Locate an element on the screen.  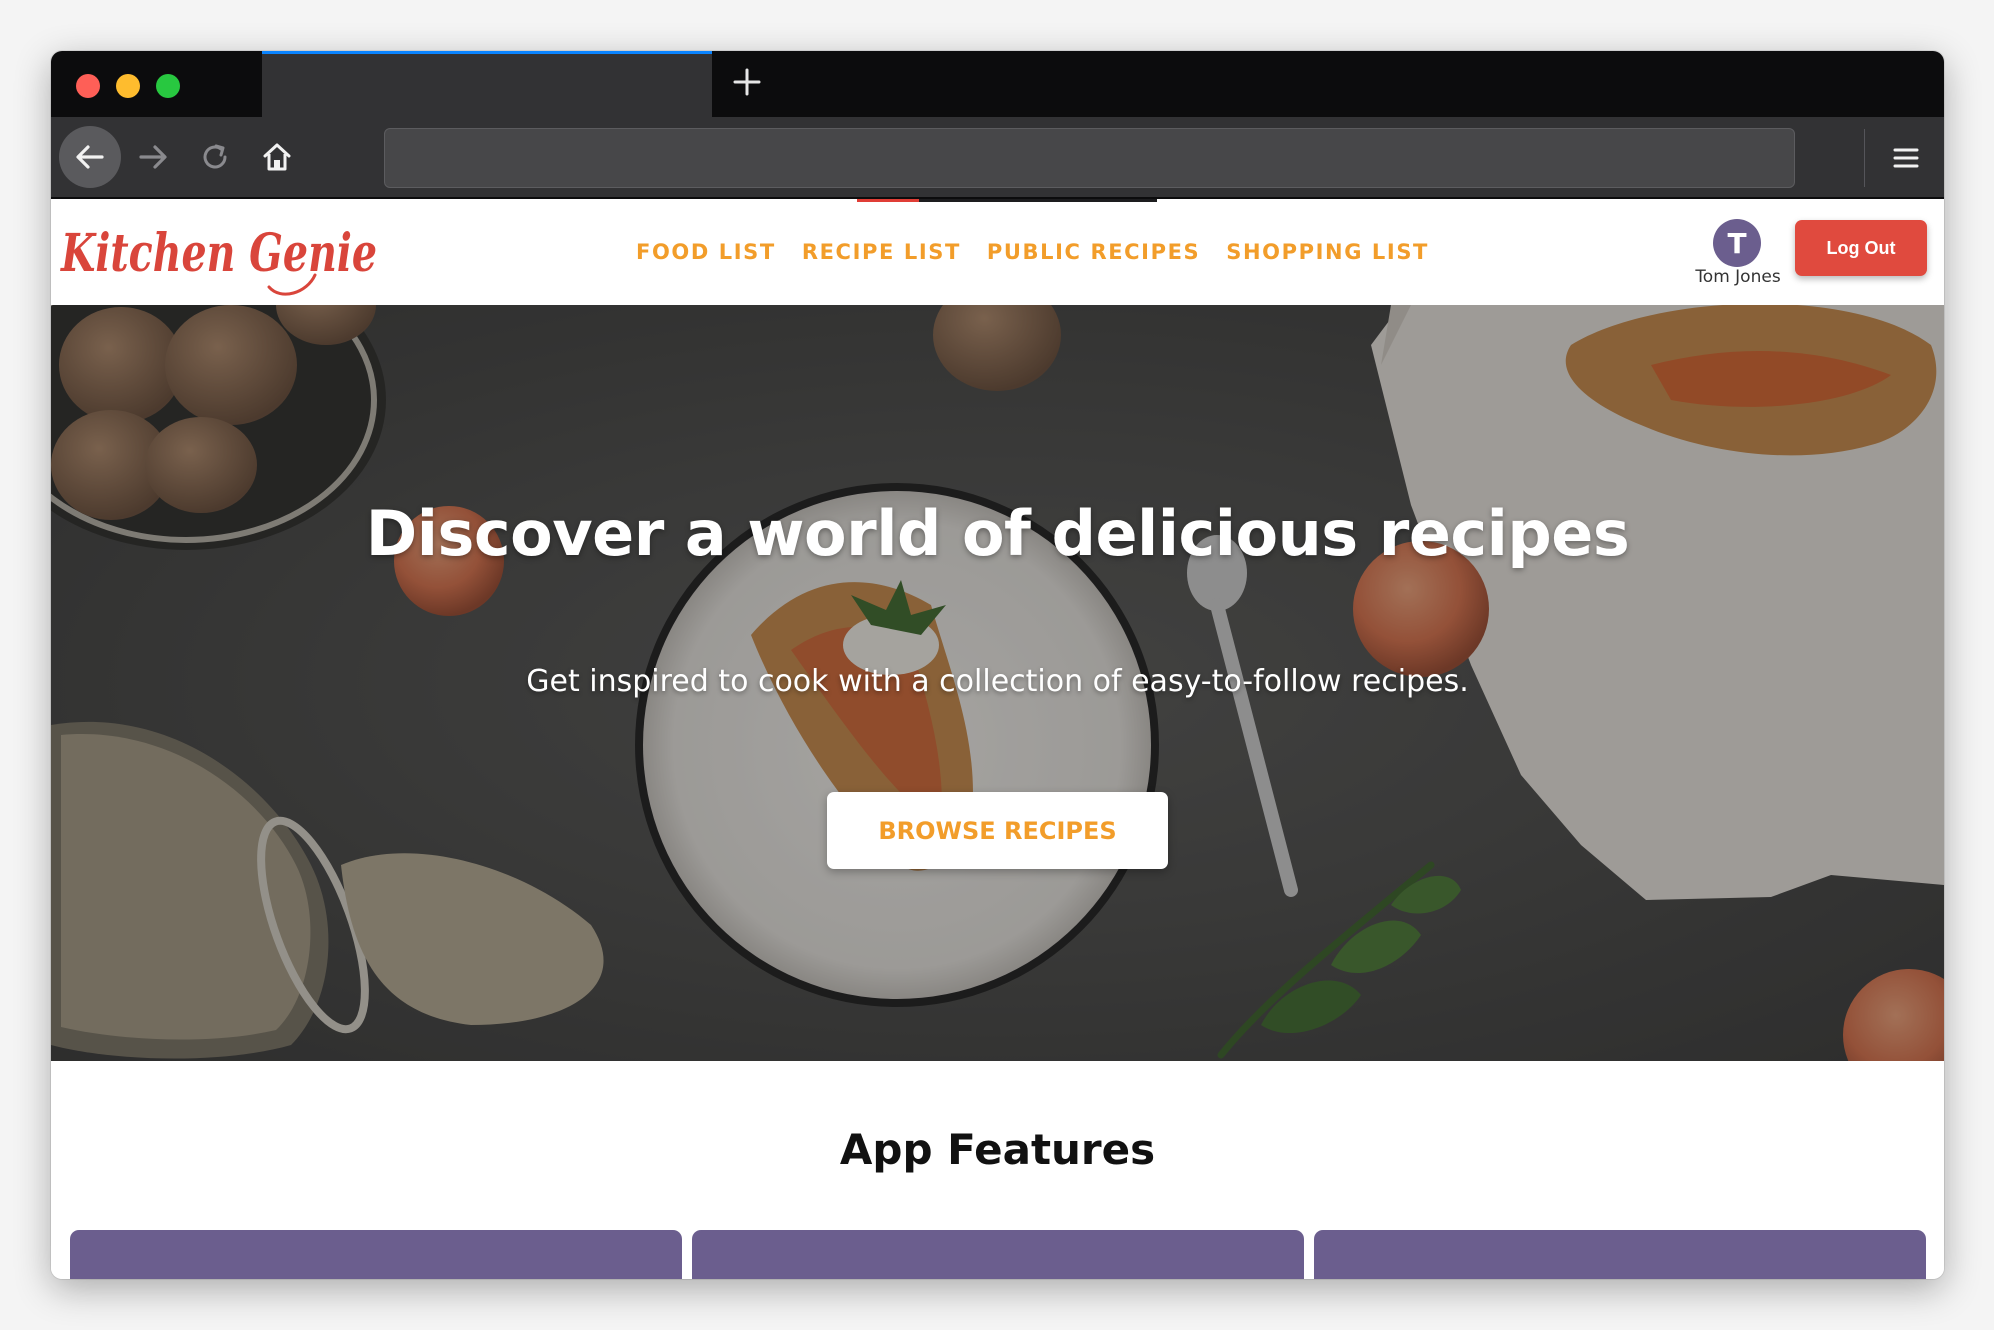
avatar: T is located at coordinates (1737, 243).